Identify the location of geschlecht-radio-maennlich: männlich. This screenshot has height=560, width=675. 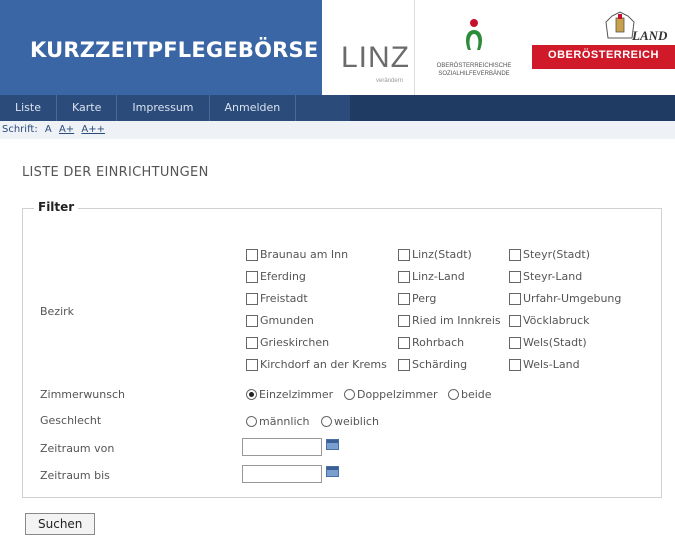
(278, 421).